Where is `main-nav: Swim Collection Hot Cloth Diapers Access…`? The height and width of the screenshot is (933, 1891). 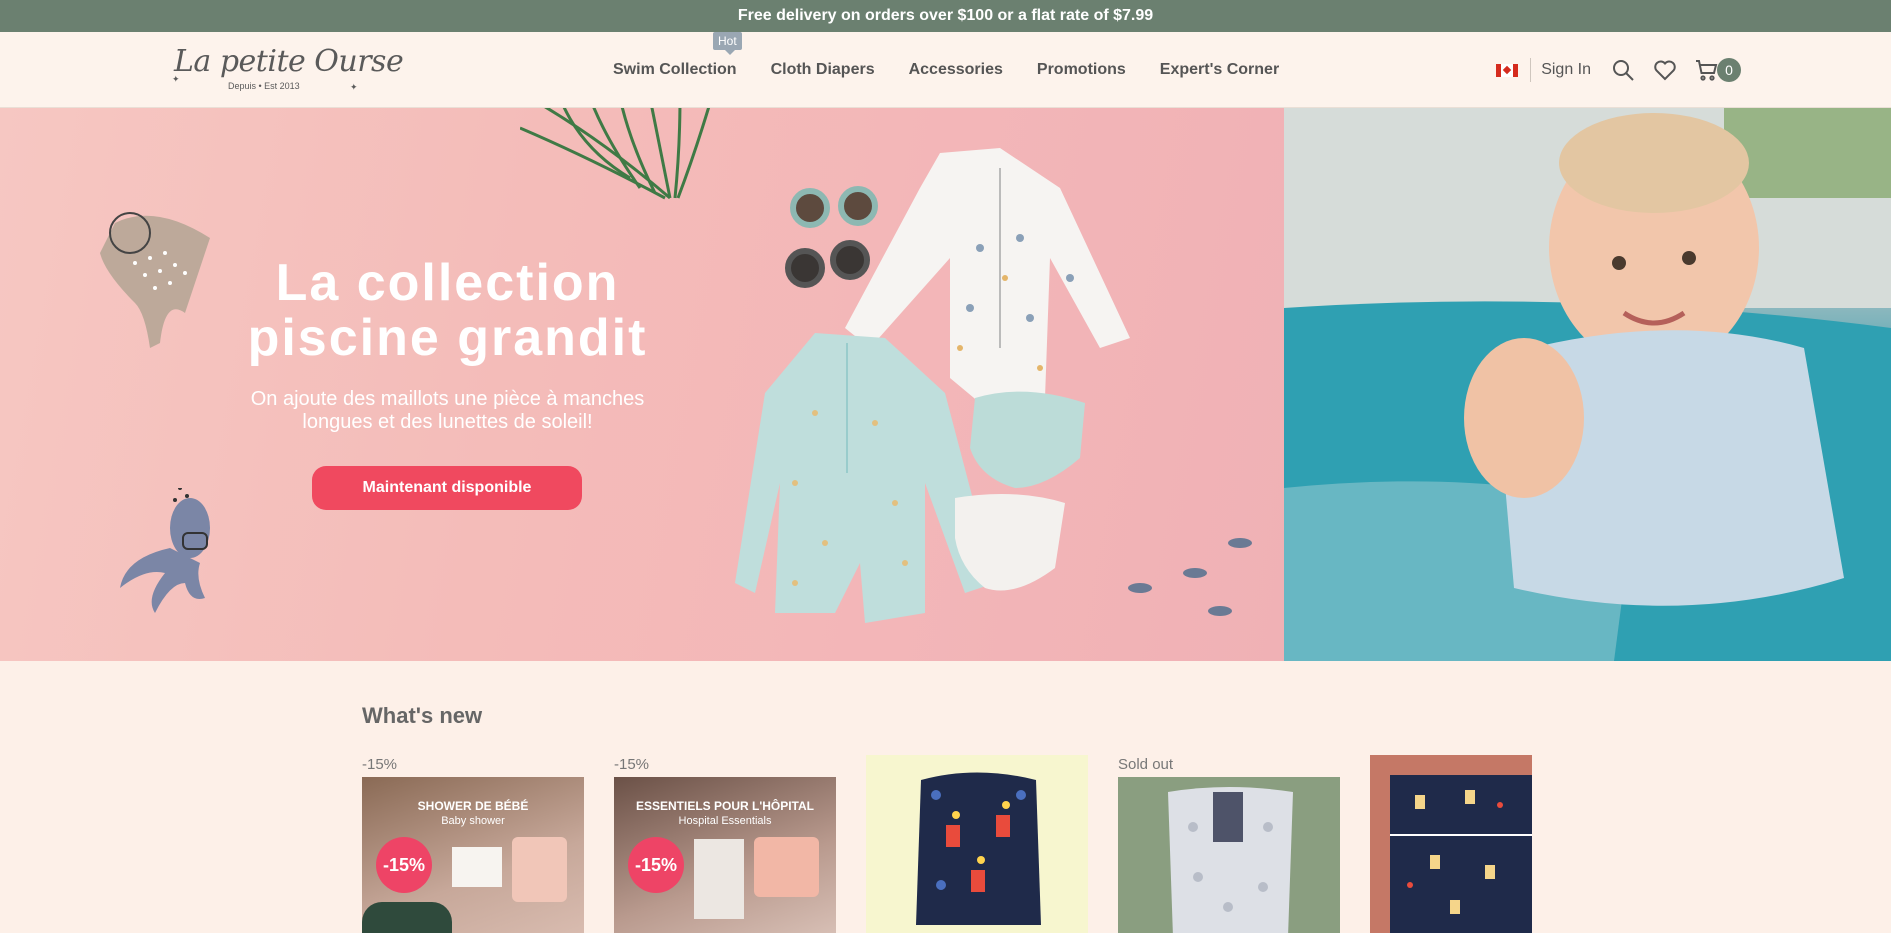 main-nav: Swim Collection Hot Cloth Diapers Access… is located at coordinates (963, 70).